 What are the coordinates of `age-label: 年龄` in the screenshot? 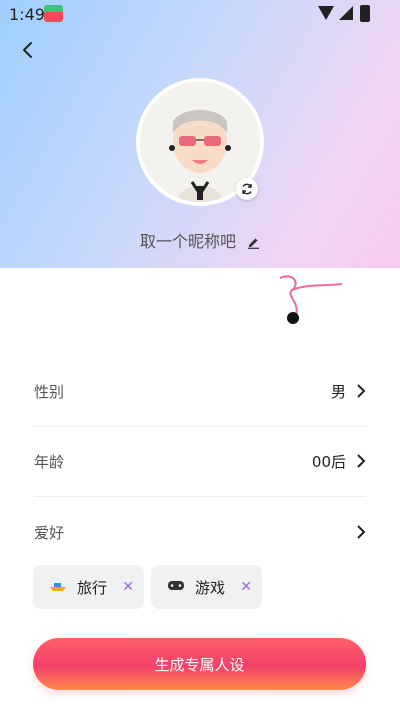 It's located at (49, 461).